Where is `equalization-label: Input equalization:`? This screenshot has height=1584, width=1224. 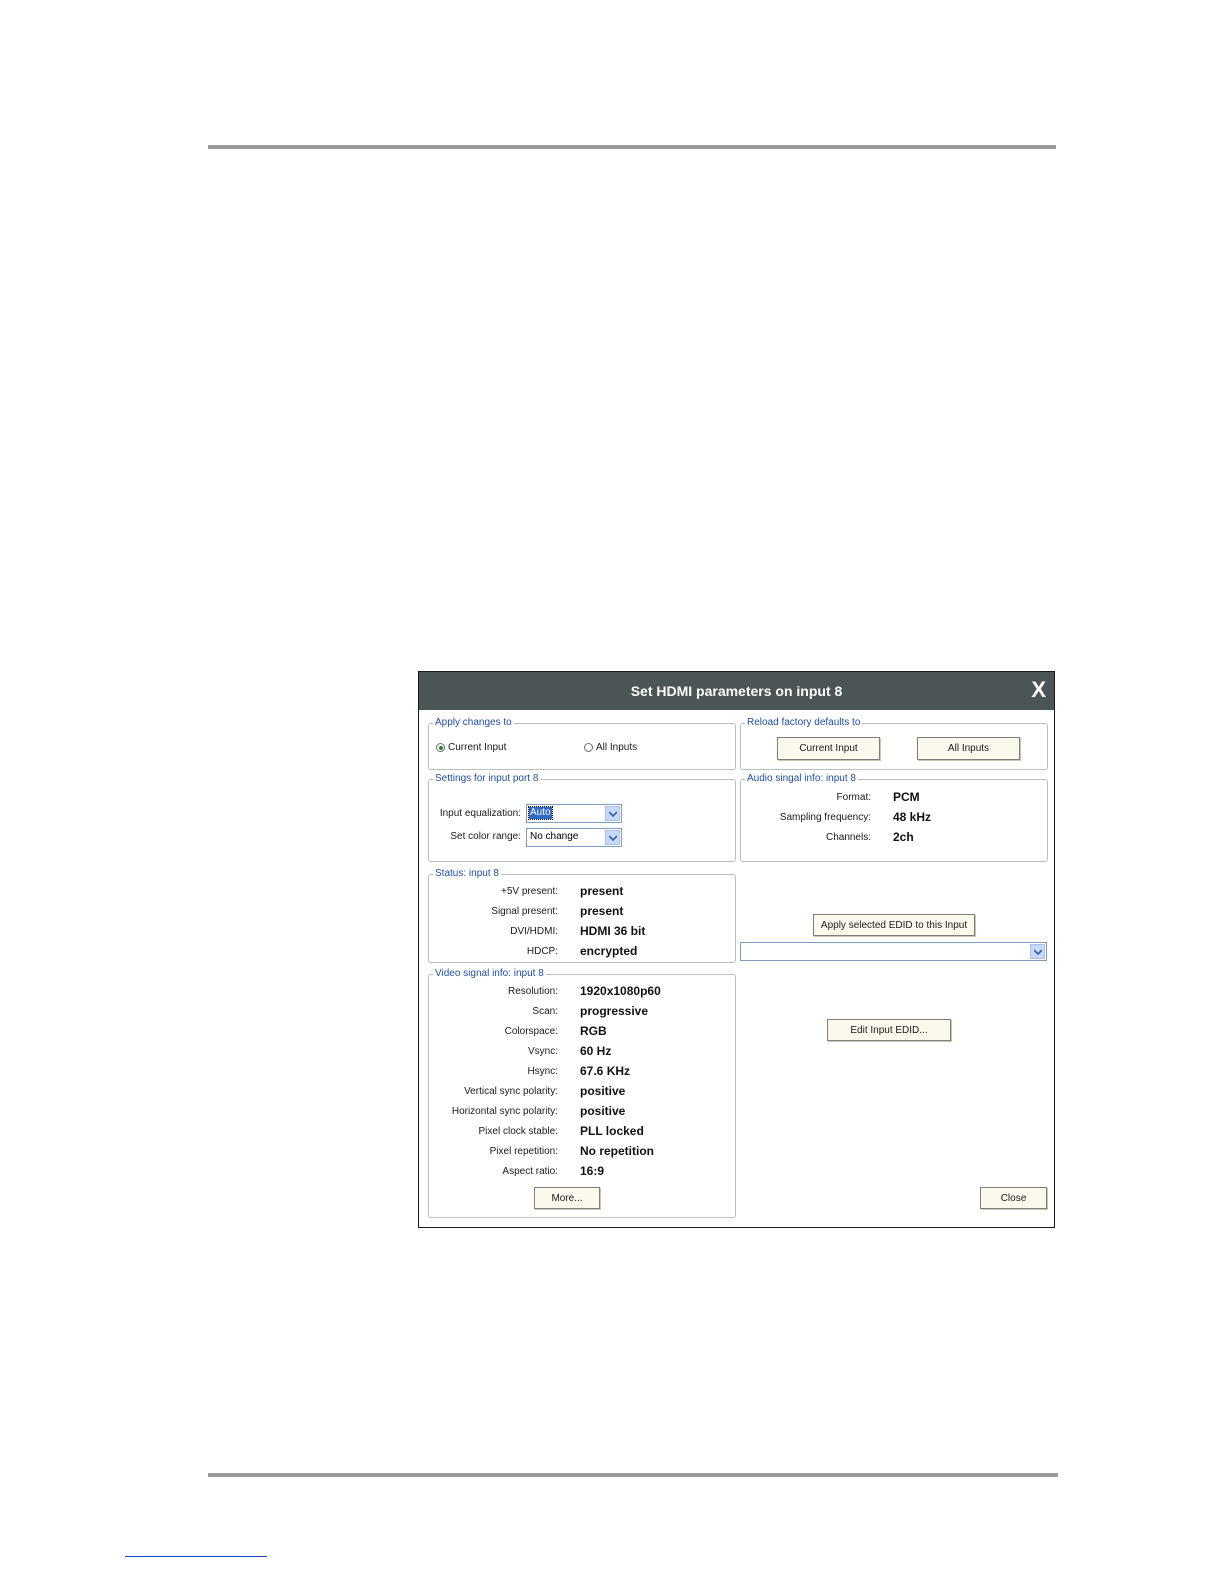 equalization-label: Input equalization: is located at coordinates (480, 813).